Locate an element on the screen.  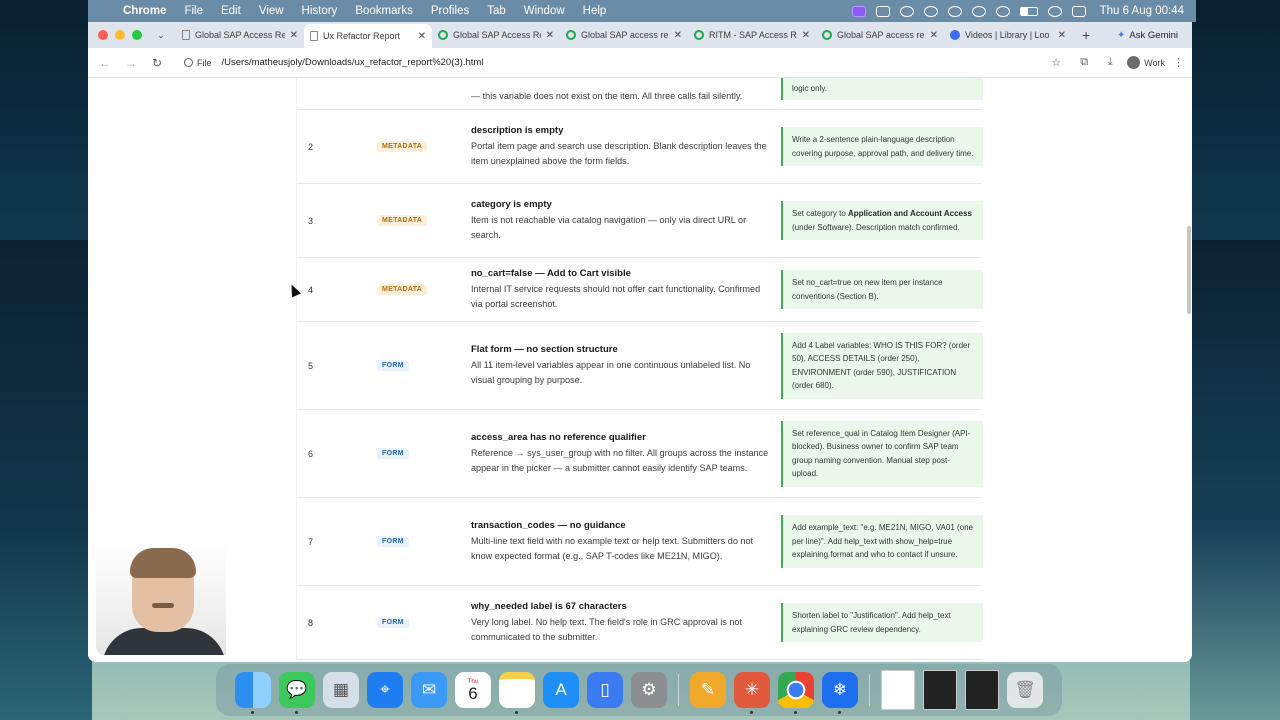
tab-global-sap-access-1: Global SAP Access Re ✕ is located at coordinates (240, 35).